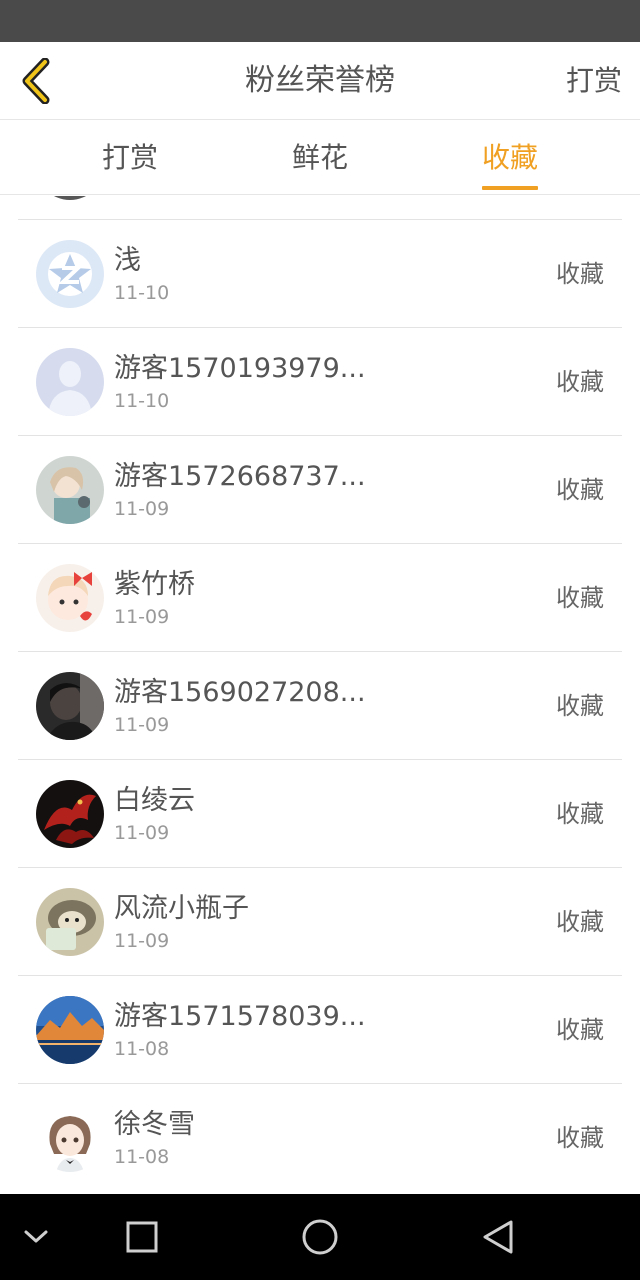 The width and height of the screenshot is (640, 1280). What do you see at coordinates (320, 598) in the screenshot?
I see `list-item: 紫竹桥 11-09 收藏` at bounding box center [320, 598].